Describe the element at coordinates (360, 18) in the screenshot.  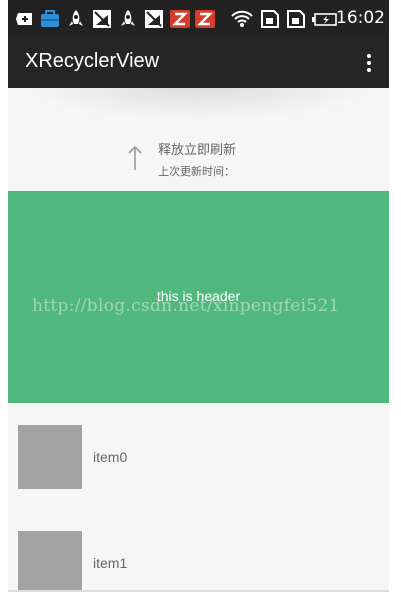
I see `clock: 16:02` at that location.